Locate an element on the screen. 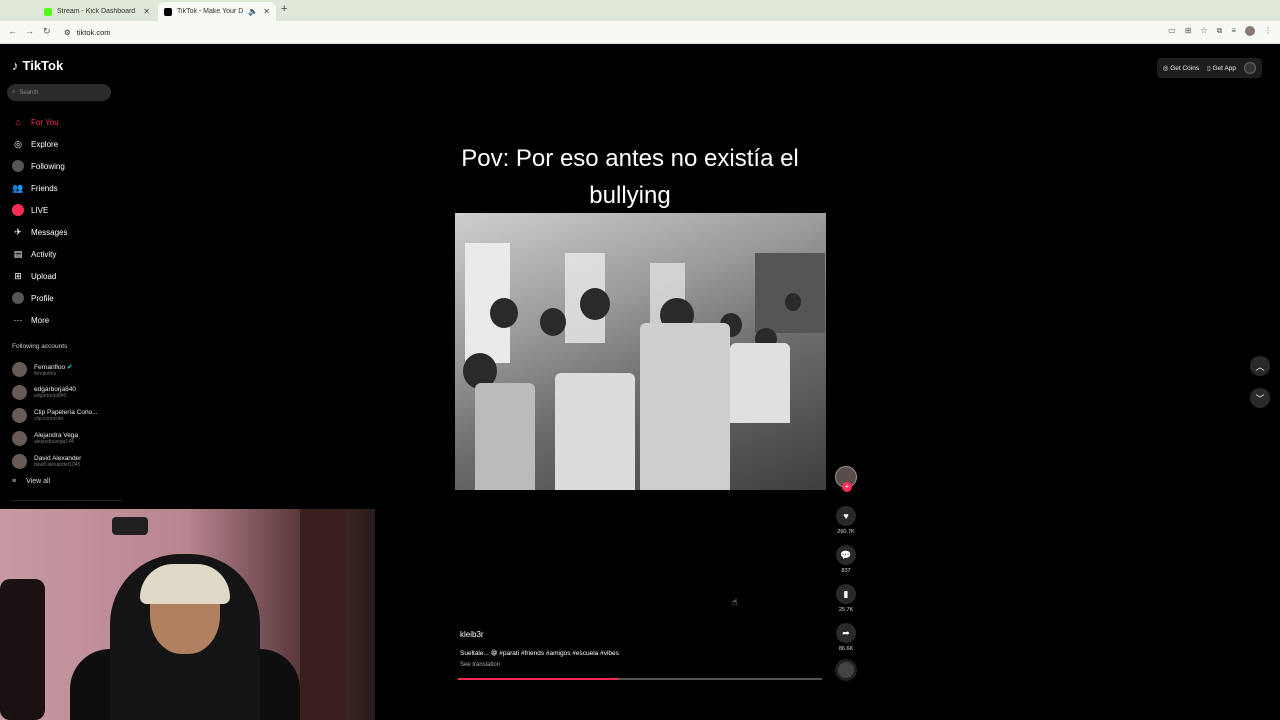 Image resolution: width=1280 pixels, height=720 pixels. account-handle: david.alexander1045 is located at coordinates (57, 465).